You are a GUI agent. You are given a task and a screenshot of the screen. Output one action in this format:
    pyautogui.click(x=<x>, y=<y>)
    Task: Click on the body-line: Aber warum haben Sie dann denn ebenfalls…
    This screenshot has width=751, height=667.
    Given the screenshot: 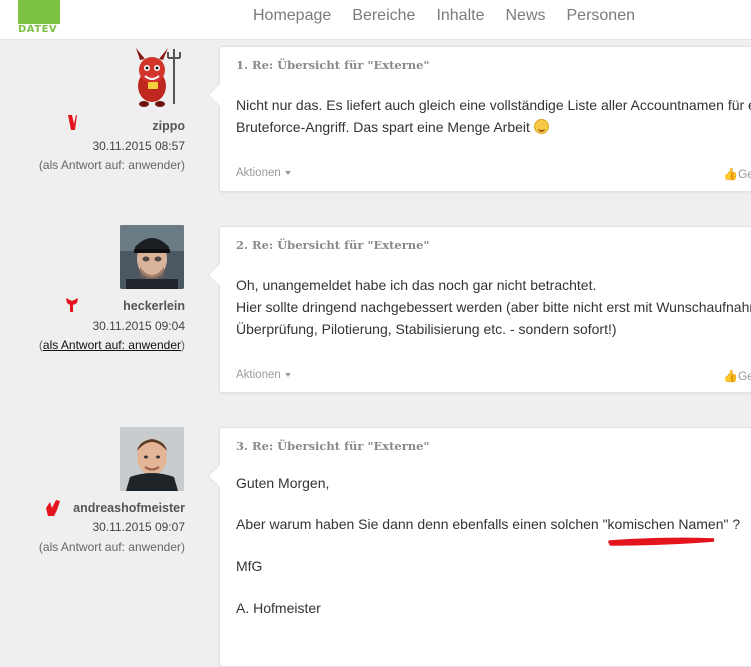 What is the action you would take?
    pyautogui.click(x=488, y=524)
    